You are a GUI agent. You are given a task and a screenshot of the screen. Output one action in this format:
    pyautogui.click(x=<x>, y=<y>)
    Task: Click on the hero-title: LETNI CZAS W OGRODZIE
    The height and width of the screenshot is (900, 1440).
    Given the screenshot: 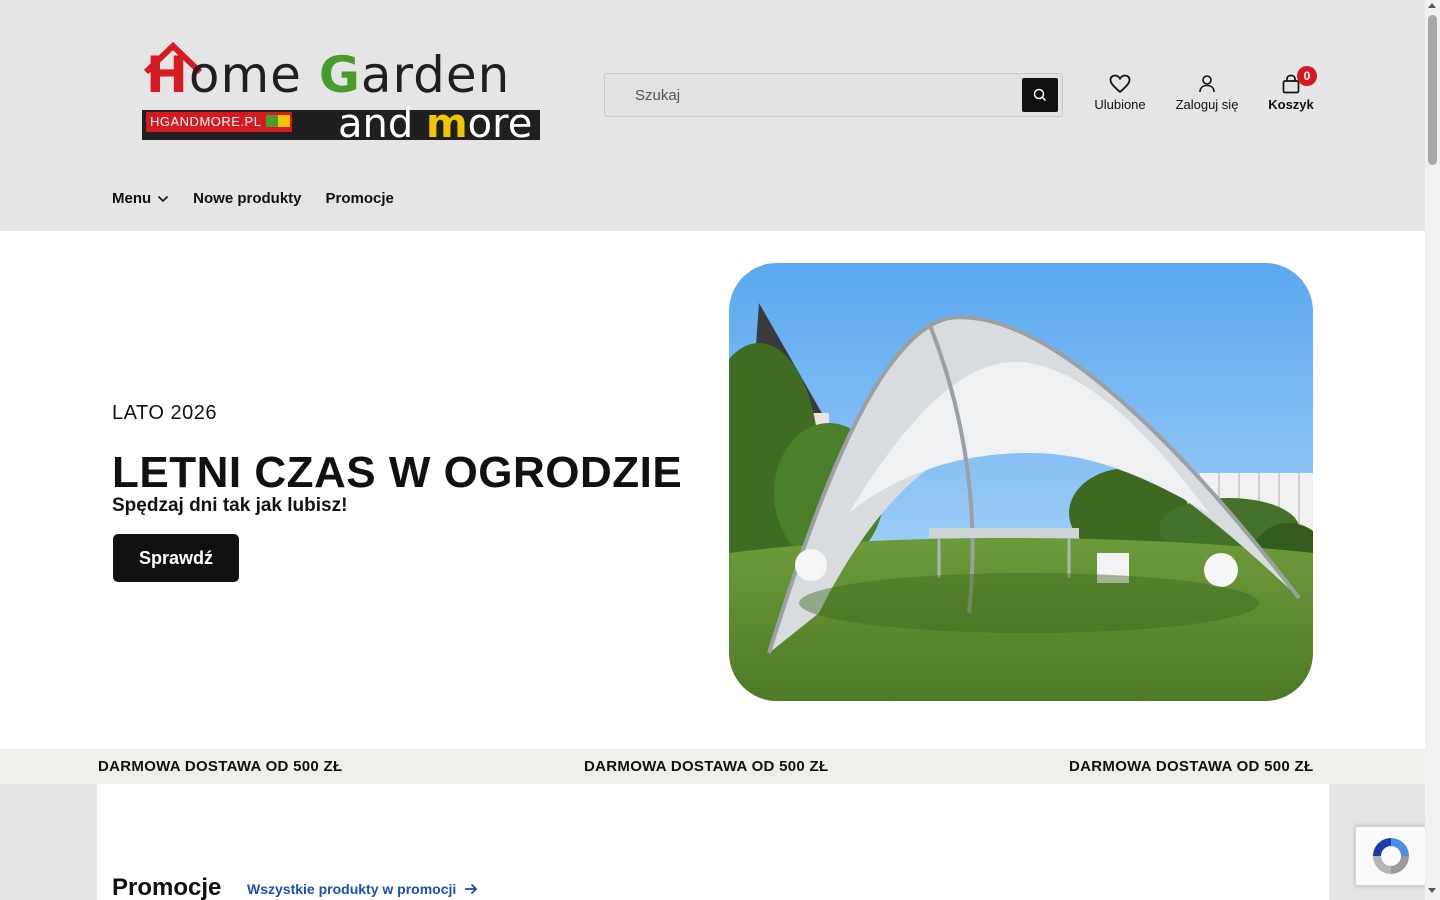 What is the action you would take?
    pyautogui.click(x=397, y=472)
    